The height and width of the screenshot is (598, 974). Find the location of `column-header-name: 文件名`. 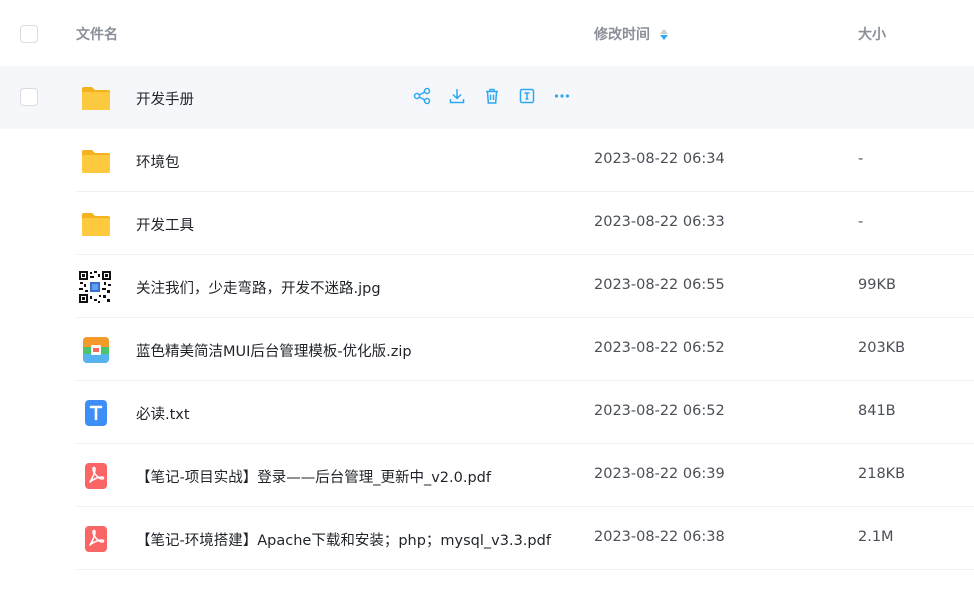

column-header-name: 文件名 is located at coordinates (97, 34).